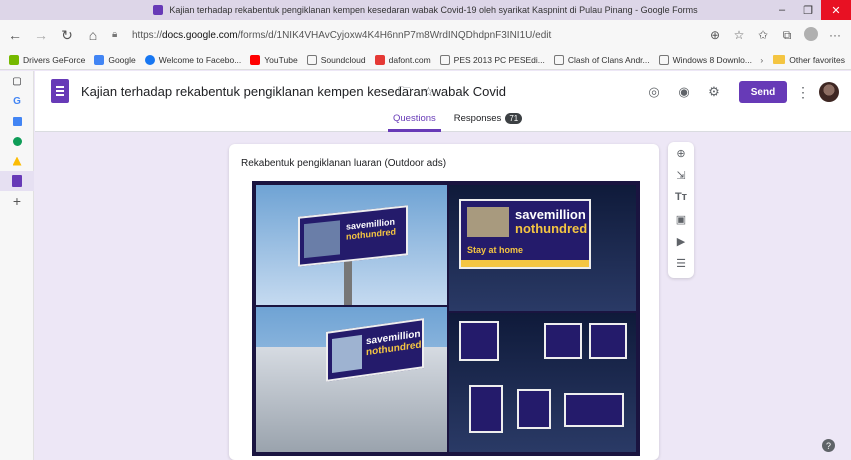 This screenshot has width=851, height=460. I want to click on other-favorites: › Other favorites, so click(802, 60).